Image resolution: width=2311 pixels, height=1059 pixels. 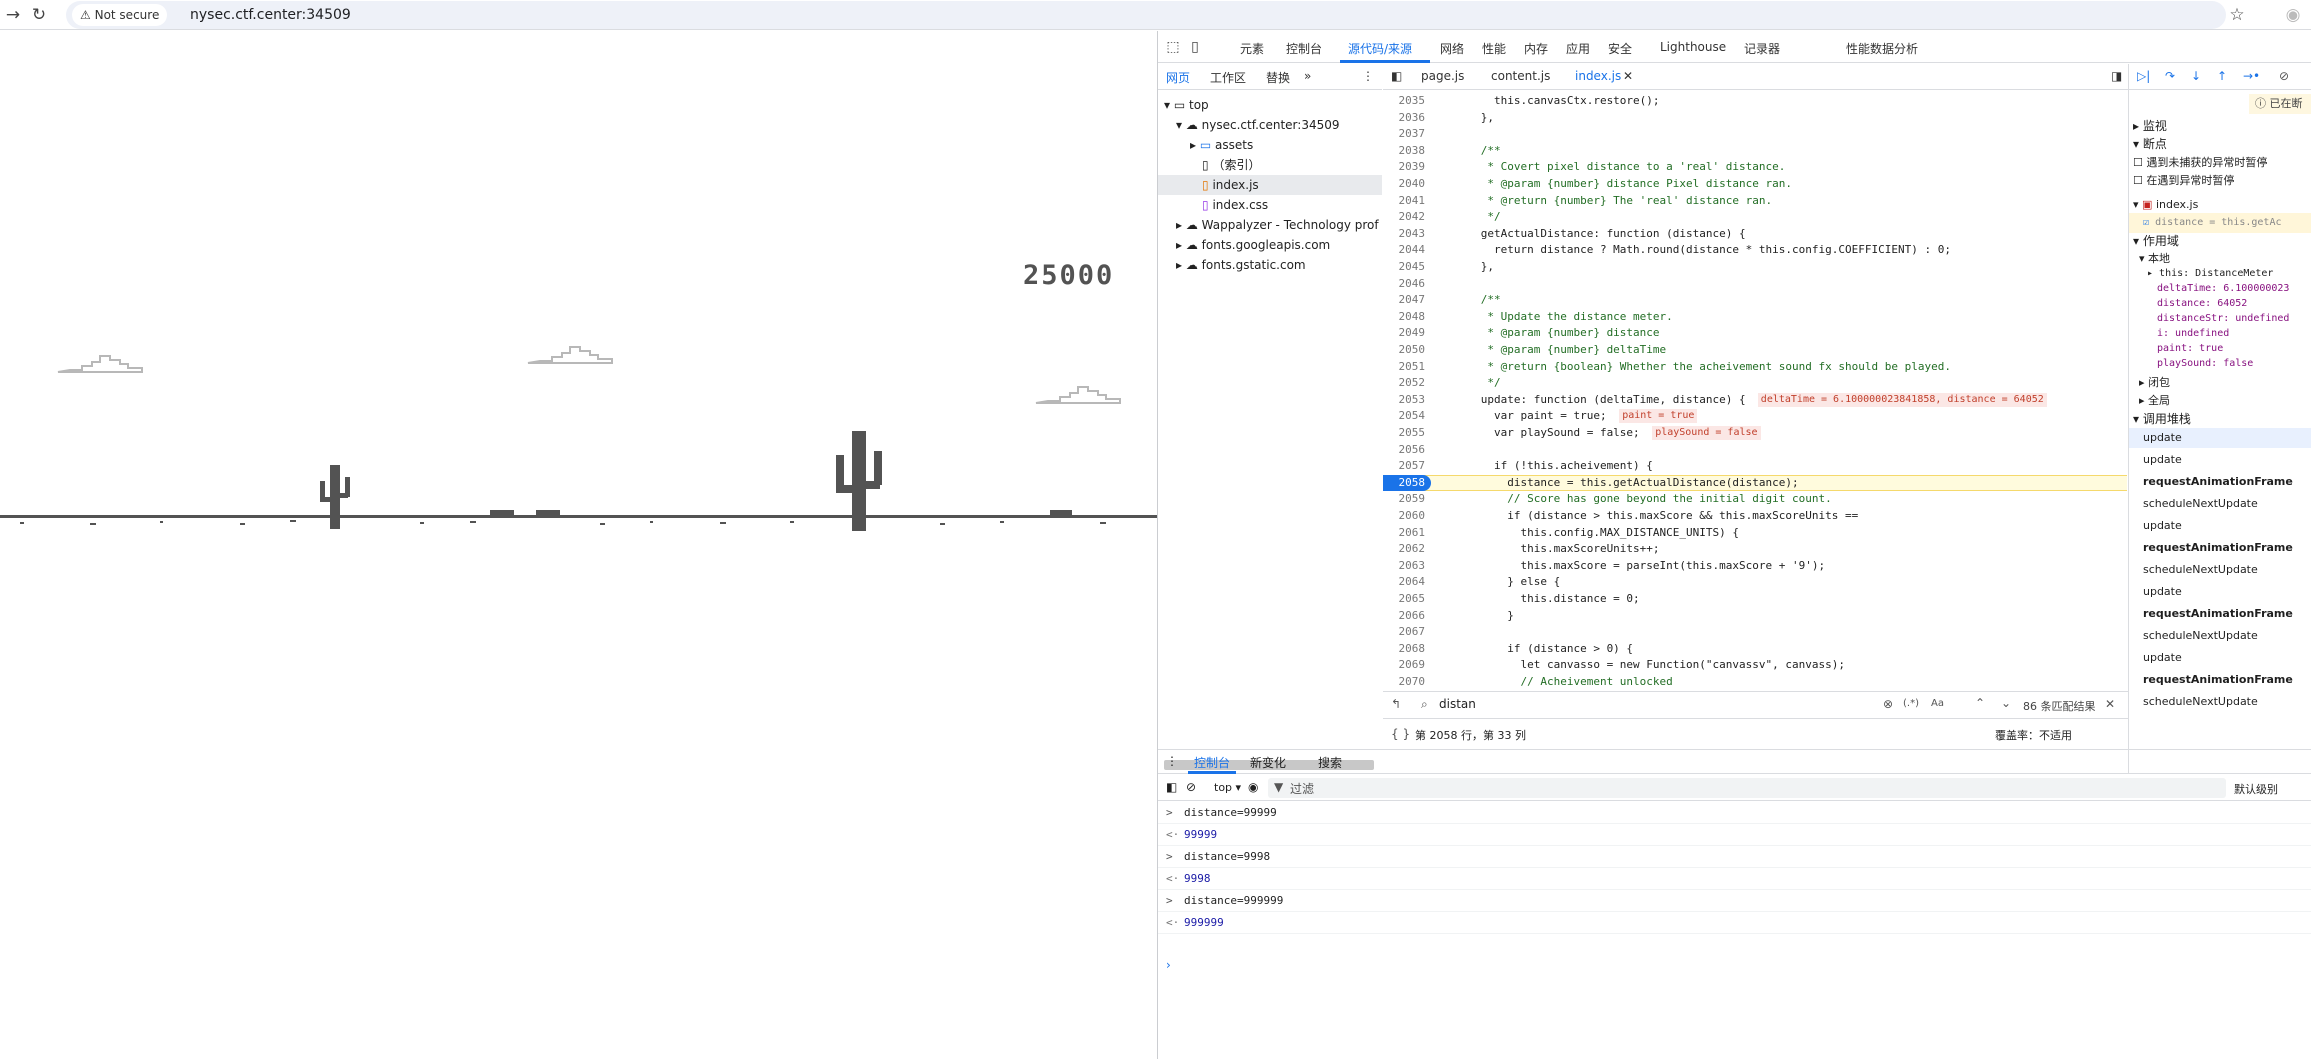 I want to click on code-line: * @param {number} distance, so click(x=1550, y=333).